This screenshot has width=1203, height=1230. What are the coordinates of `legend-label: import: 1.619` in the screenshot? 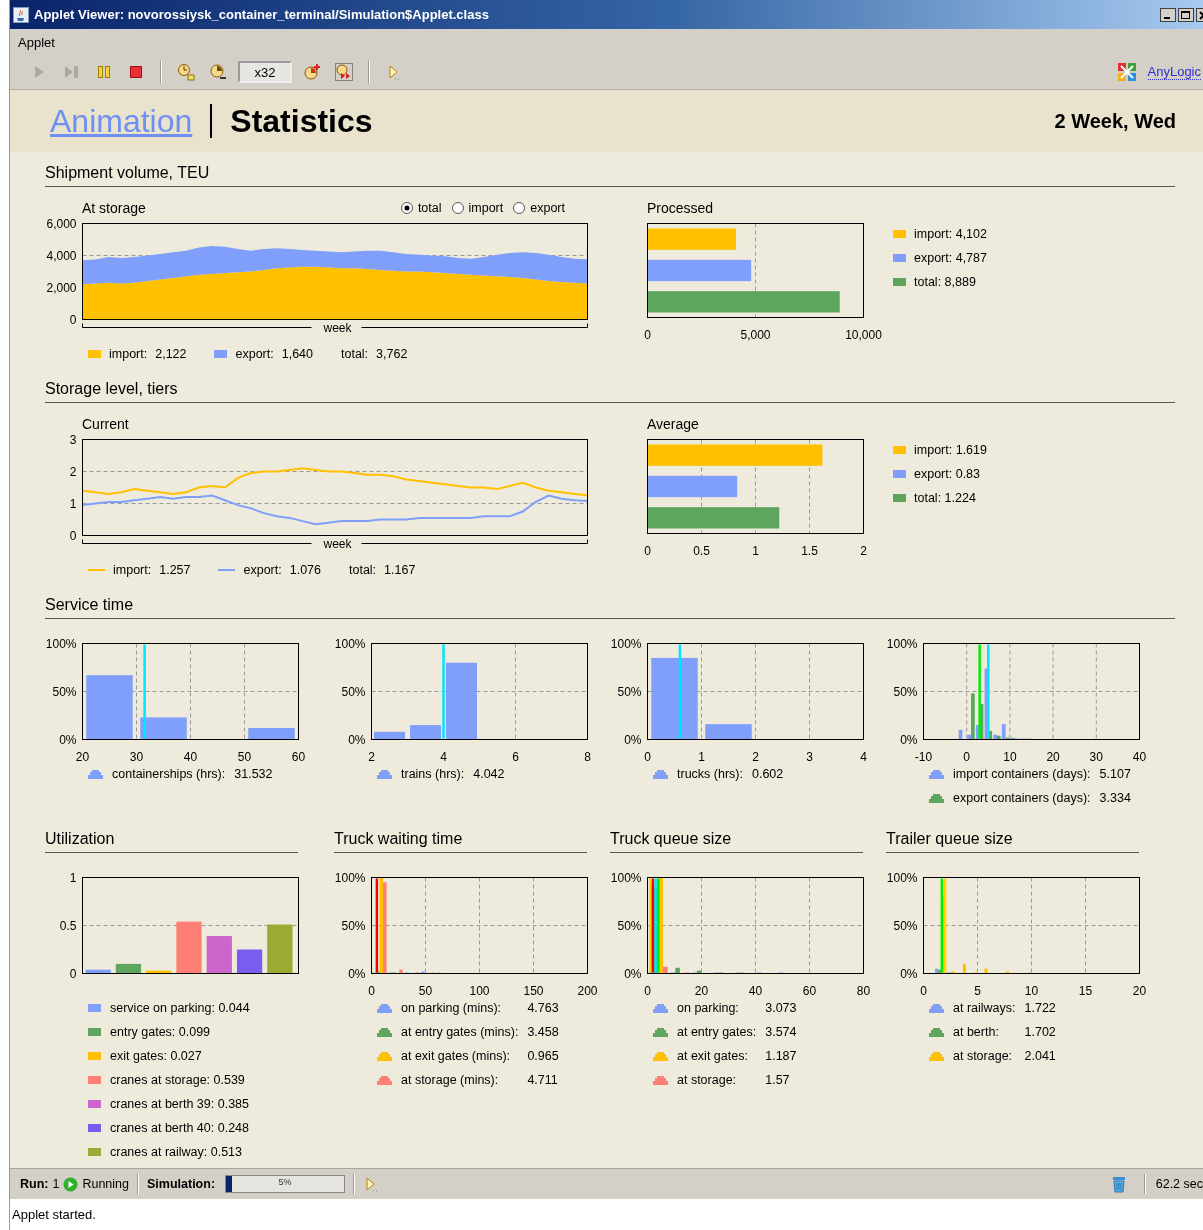 It's located at (950, 450).